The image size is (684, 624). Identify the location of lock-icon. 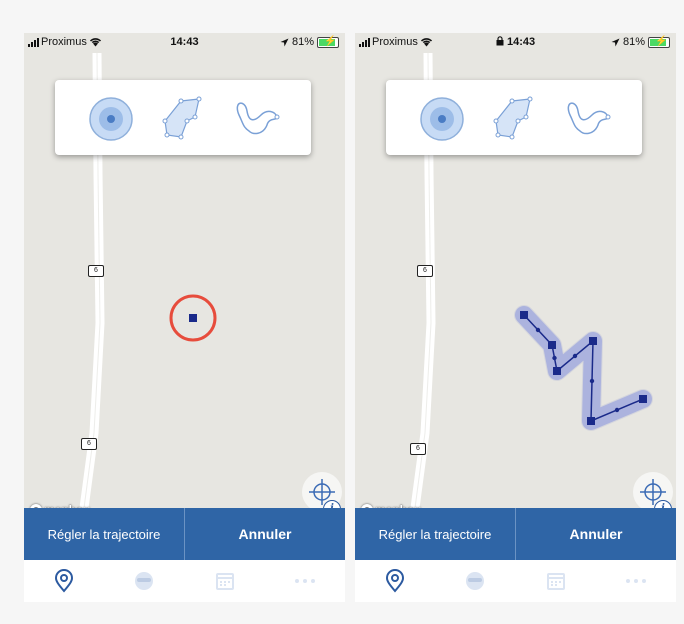
(500, 41).